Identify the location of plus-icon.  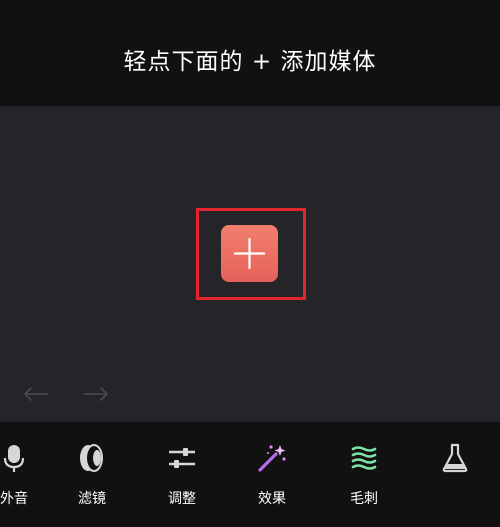
(249, 253).